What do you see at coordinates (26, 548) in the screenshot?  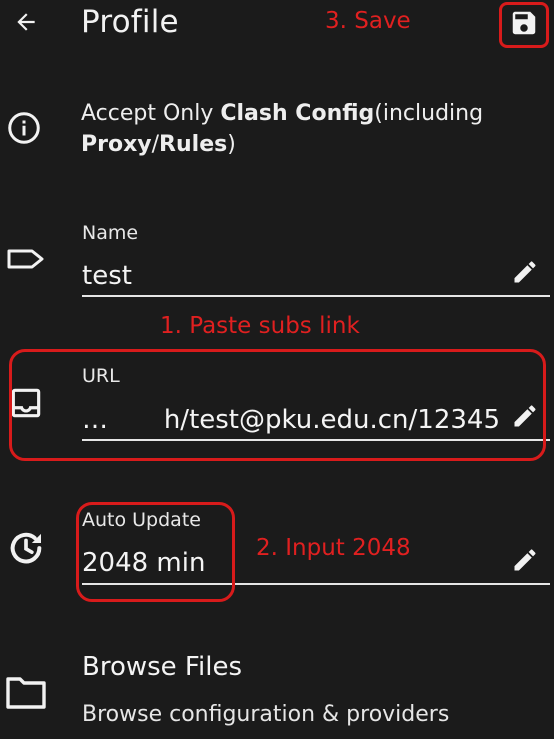 I see `update-history-icon` at bounding box center [26, 548].